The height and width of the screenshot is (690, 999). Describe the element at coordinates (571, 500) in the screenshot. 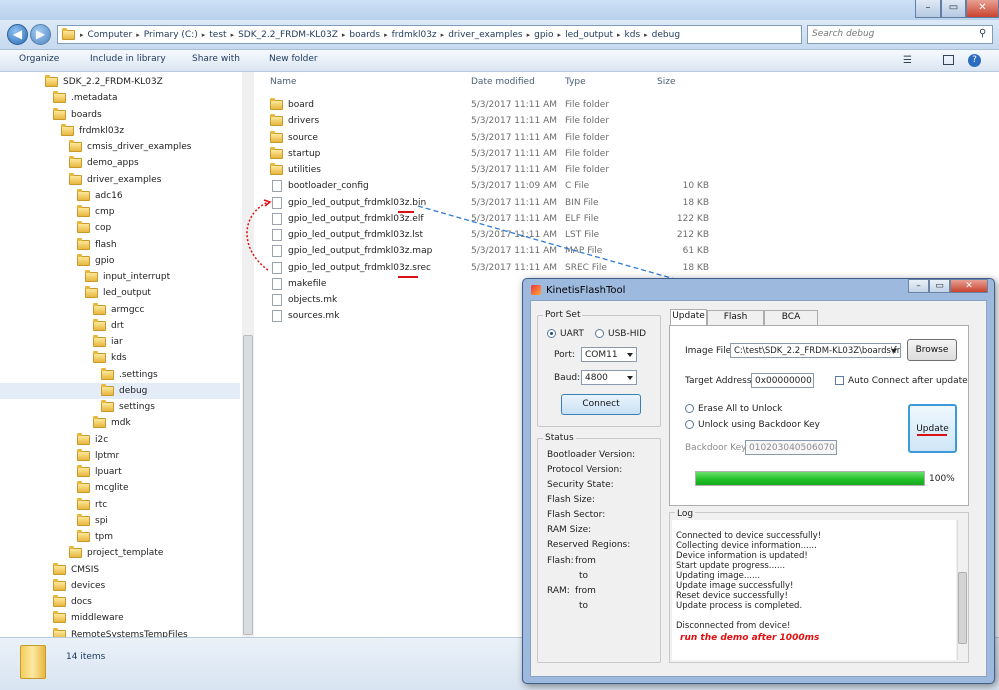

I see `flash-size-label: Flash Size:` at that location.